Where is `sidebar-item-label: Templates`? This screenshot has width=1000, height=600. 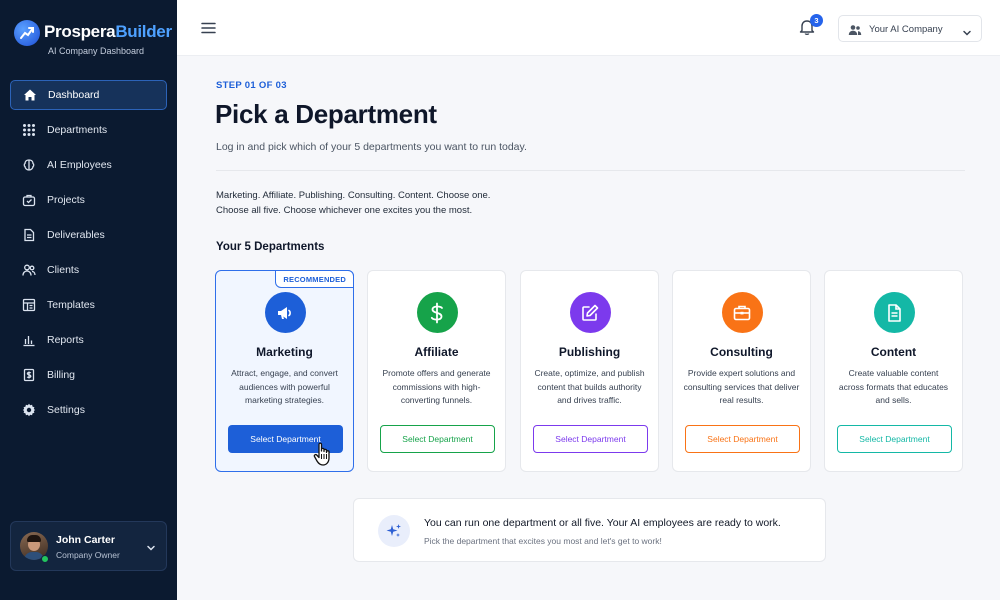
sidebar-item-label: Templates is located at coordinates (71, 305).